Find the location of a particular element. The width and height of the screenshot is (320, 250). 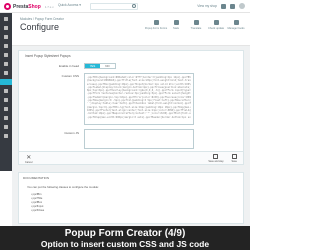

messages-icon is located at coordinates (6, 55).